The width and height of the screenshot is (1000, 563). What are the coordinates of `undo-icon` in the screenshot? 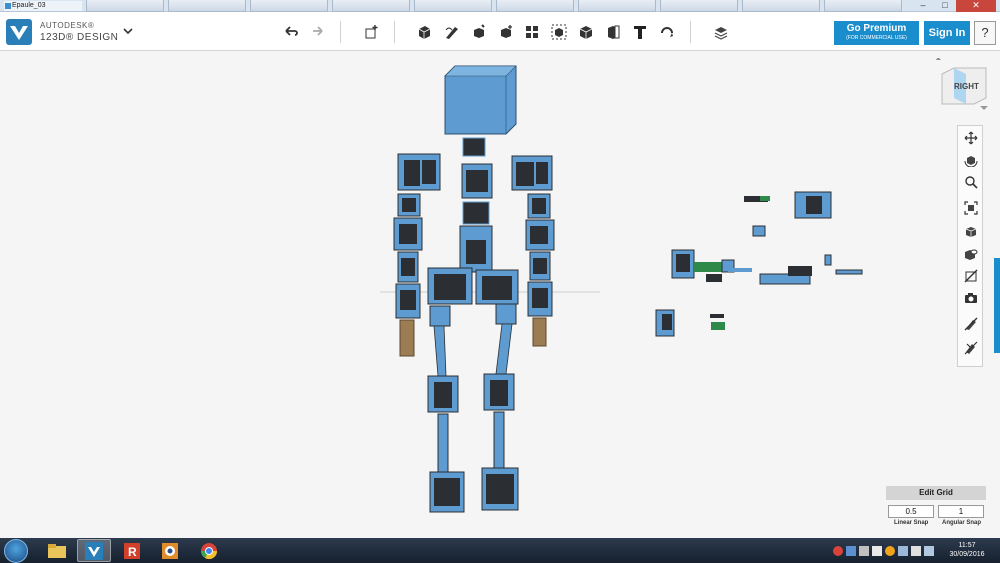 It's located at (291, 31).